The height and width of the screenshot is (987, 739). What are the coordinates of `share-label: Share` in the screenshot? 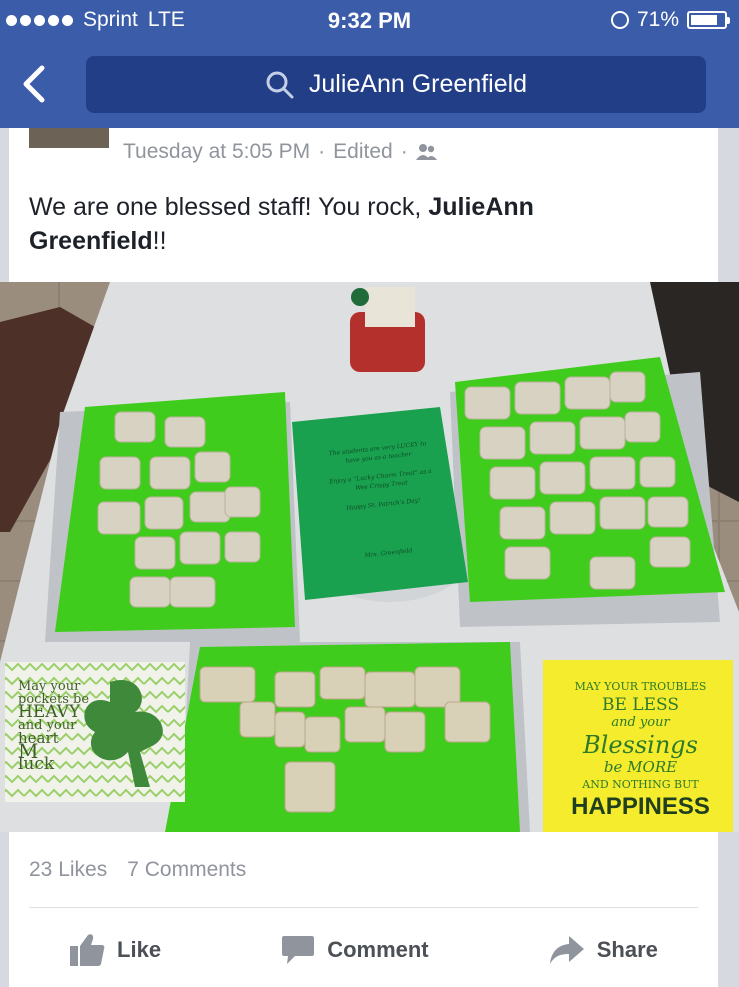 It's located at (627, 949).